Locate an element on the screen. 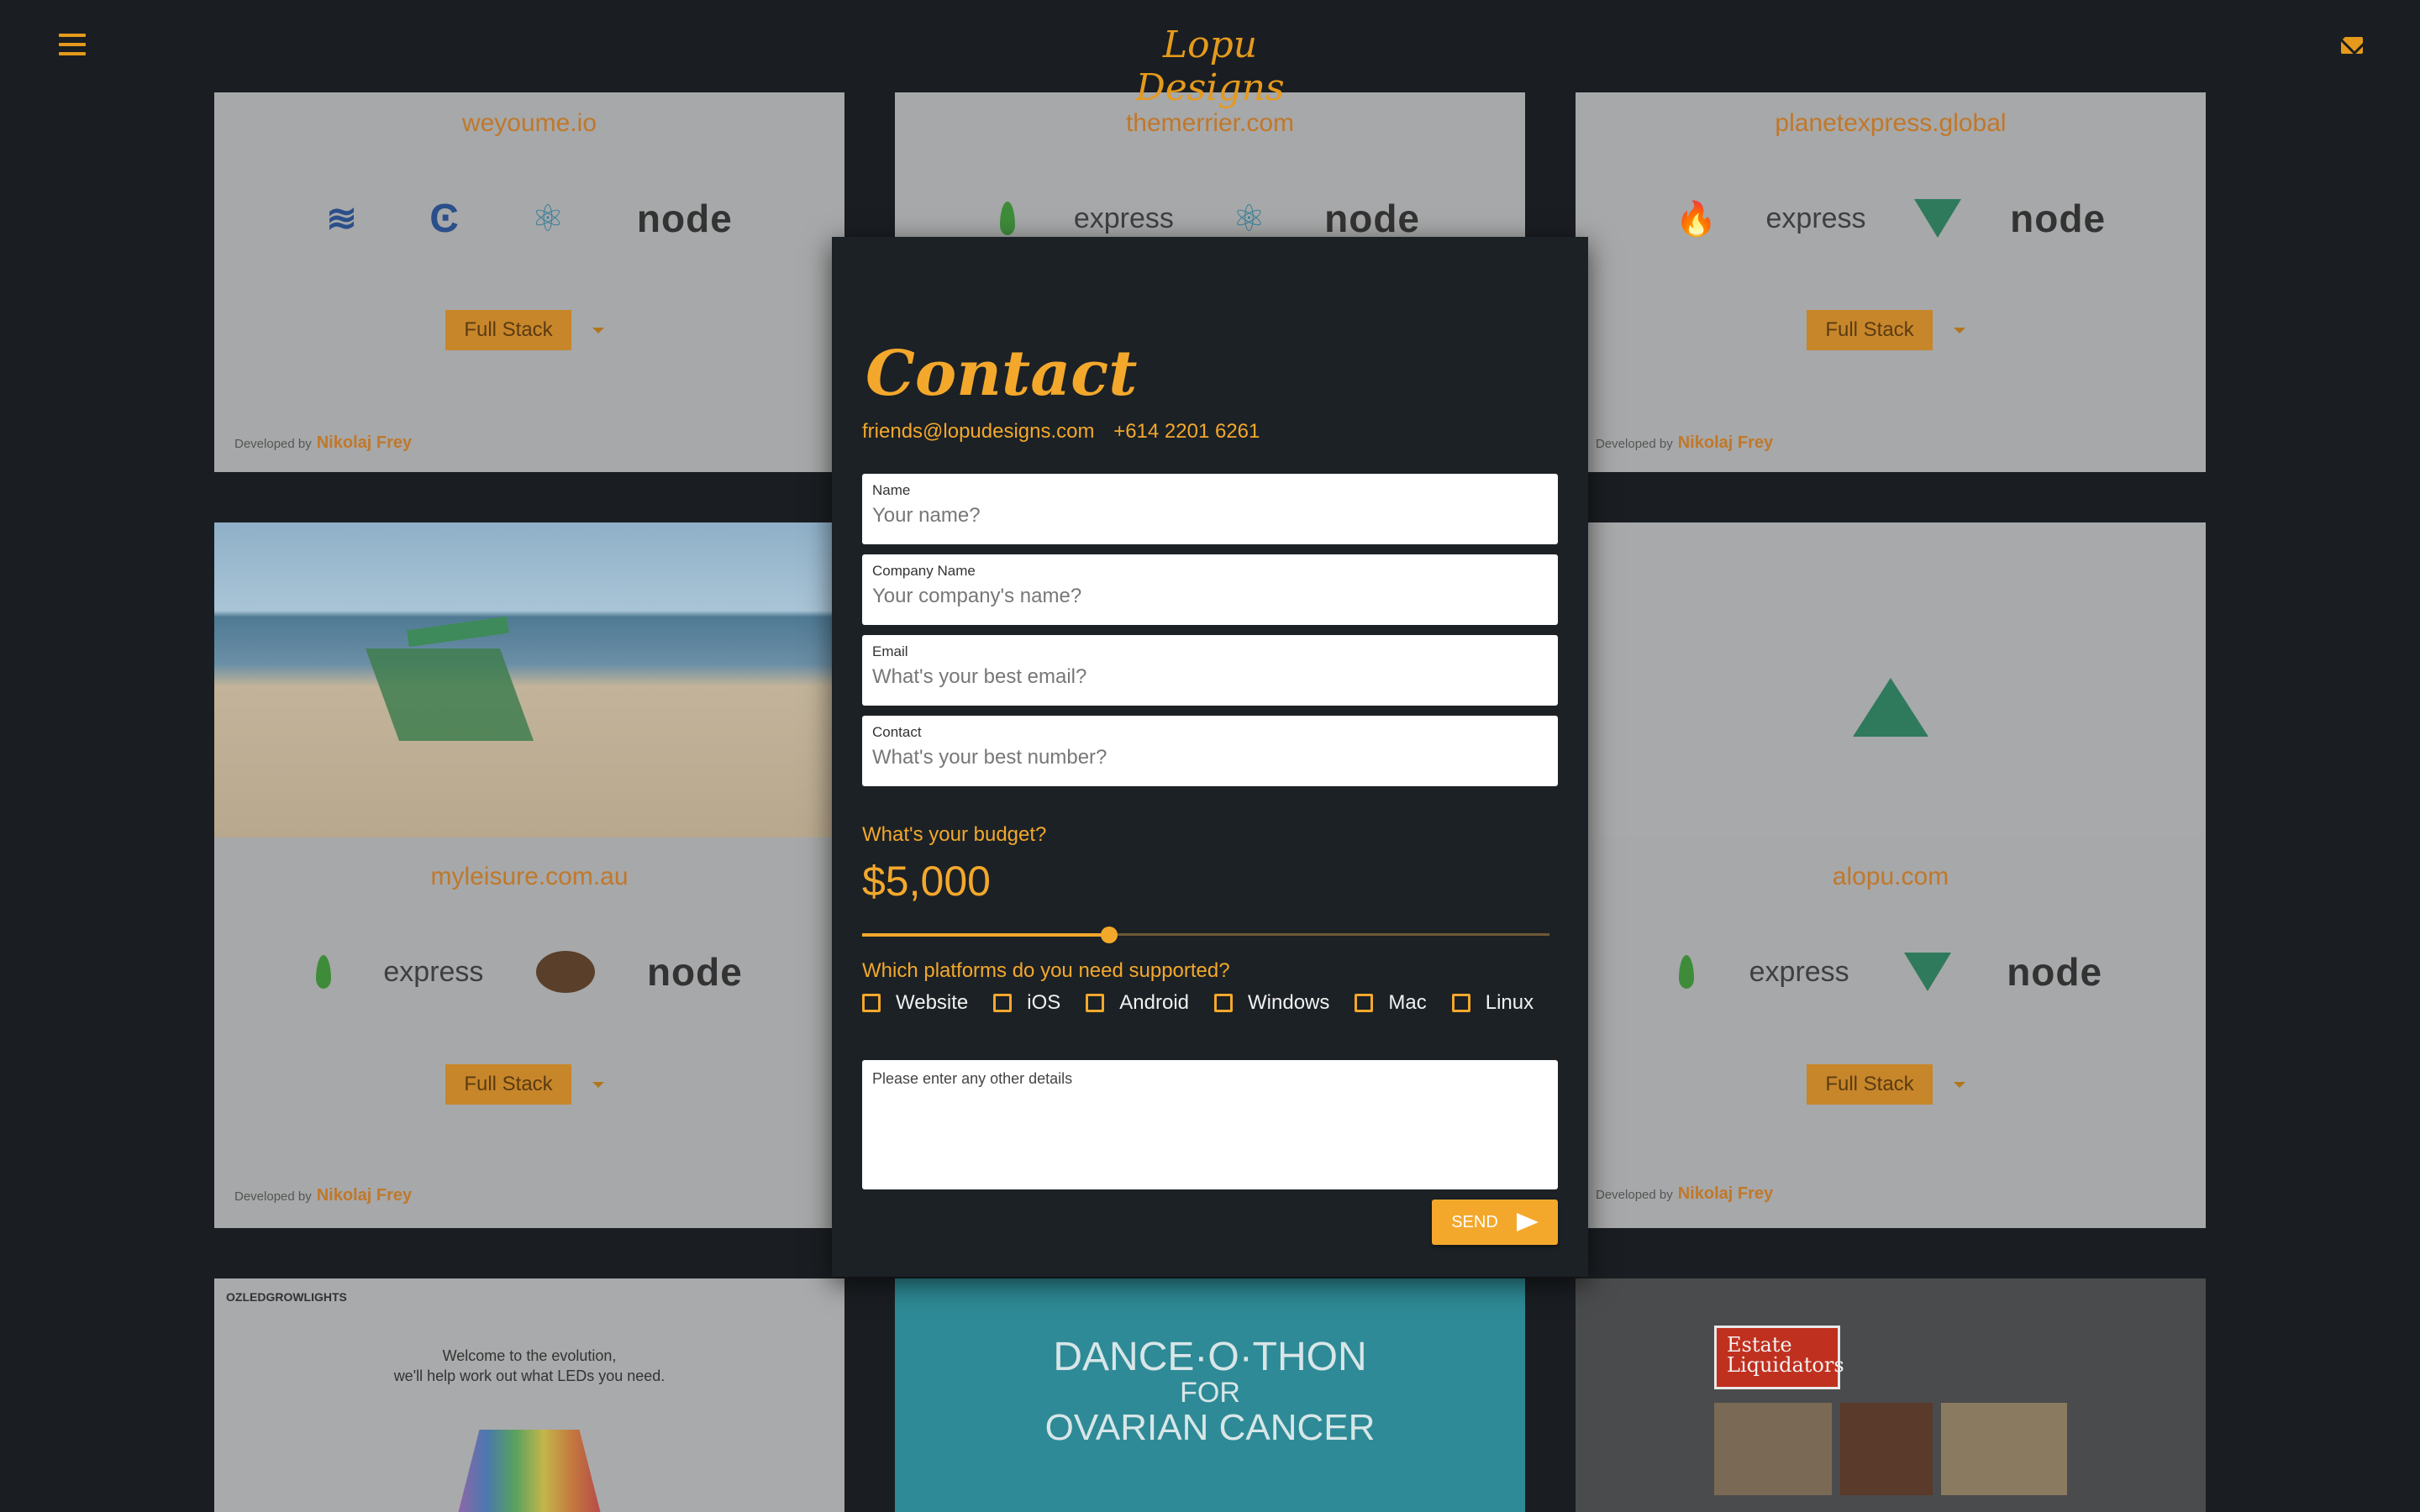  company-field: Company Name is located at coordinates (1210, 589).